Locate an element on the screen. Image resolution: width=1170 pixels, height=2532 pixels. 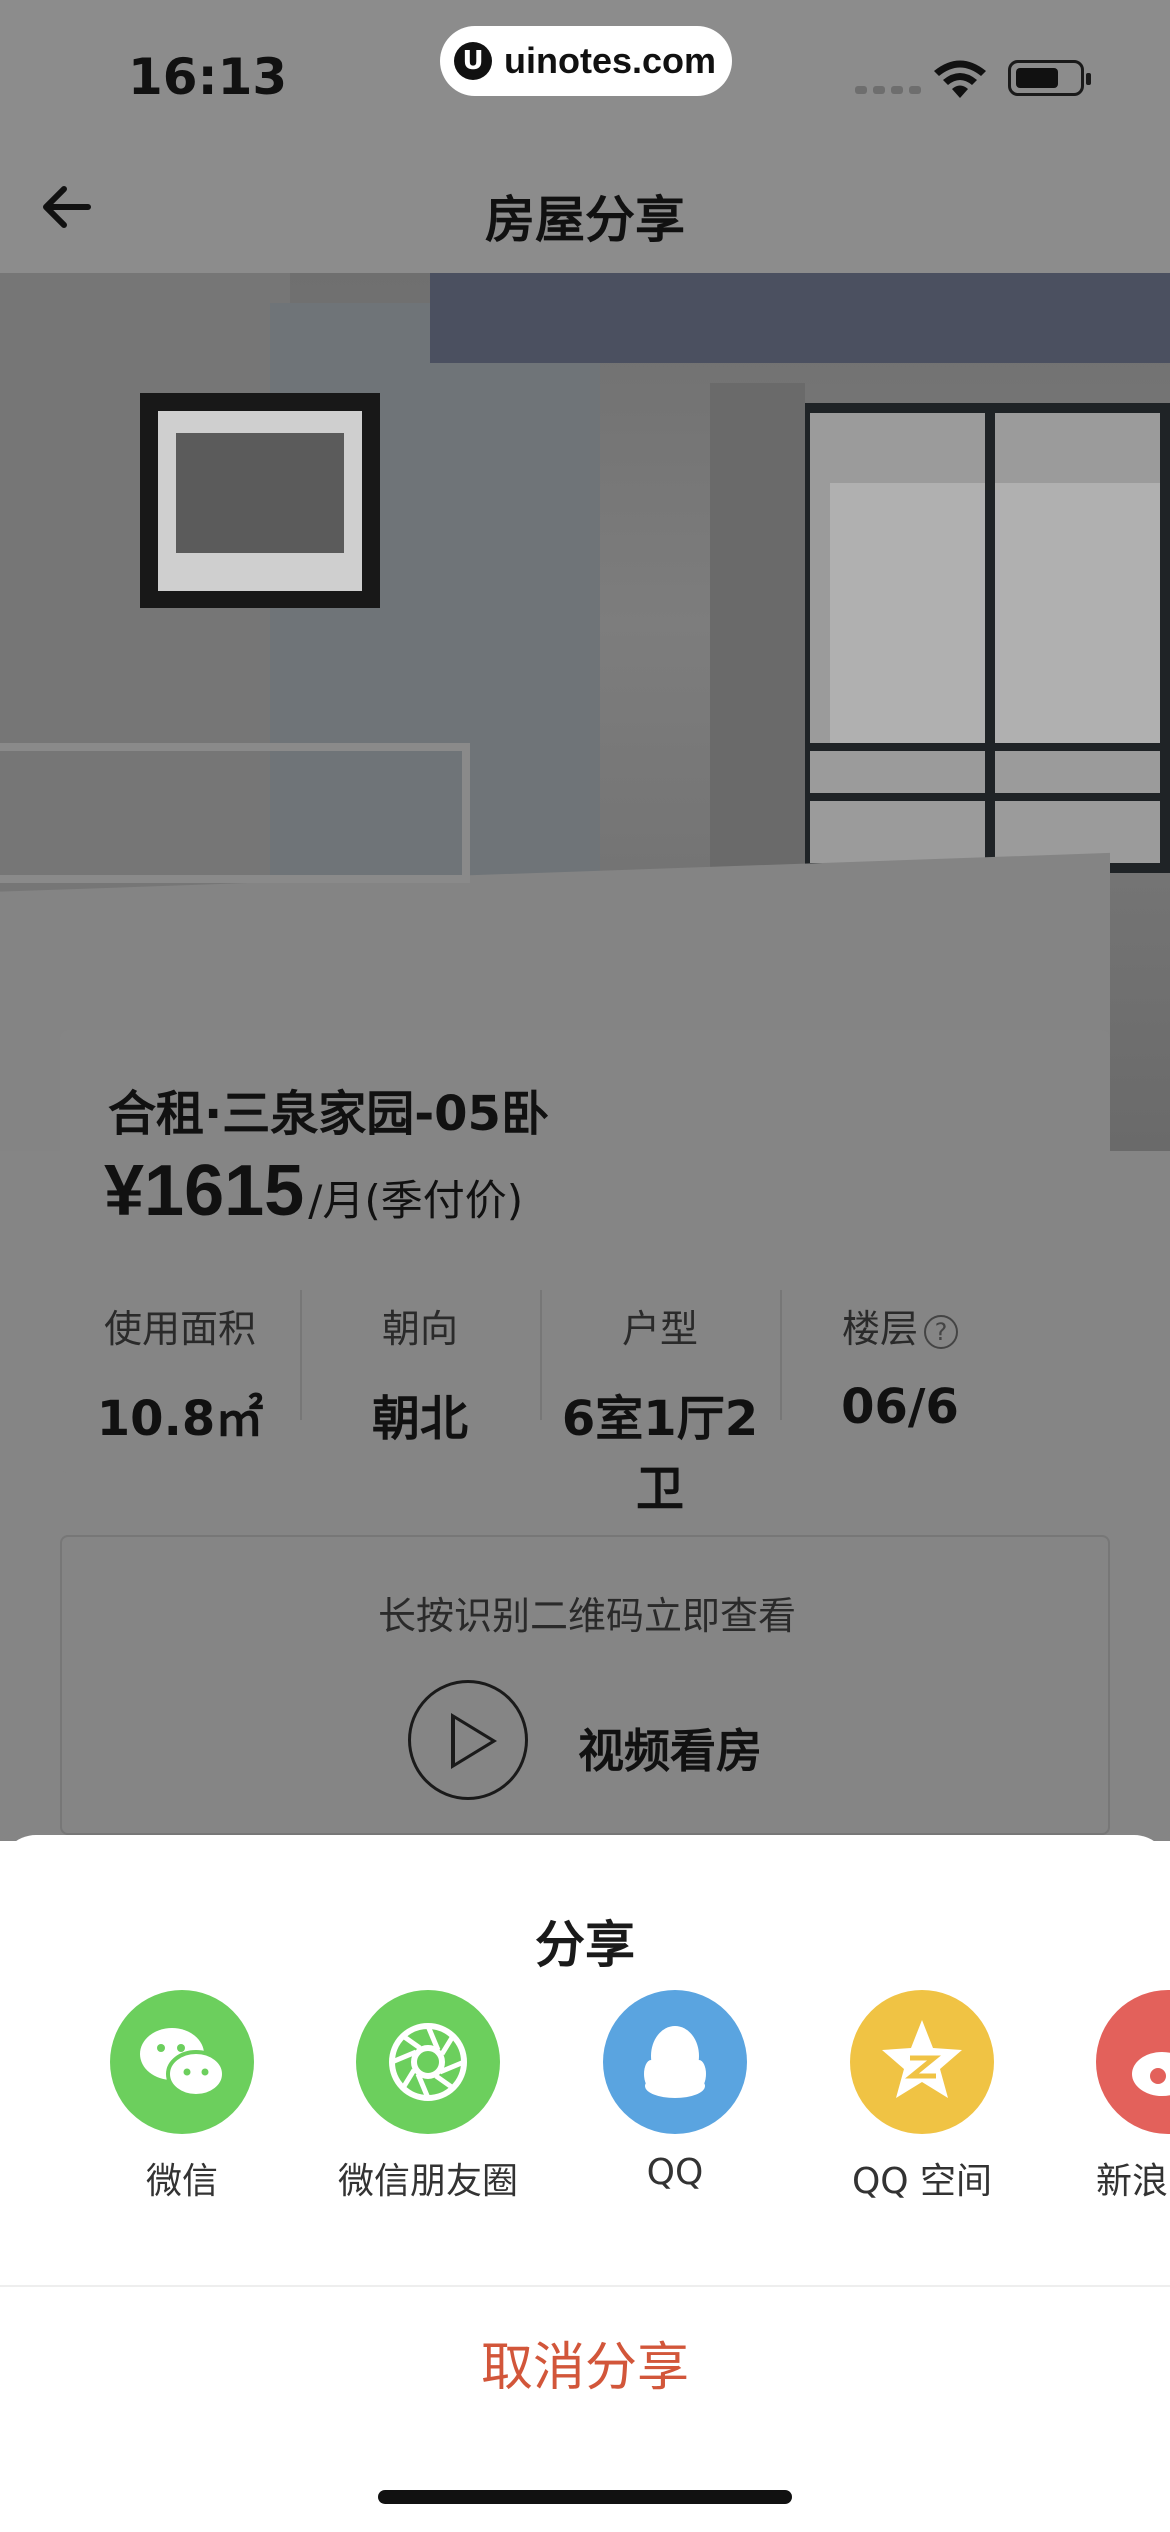
stat-value: 朝北 is located at coordinates (419, 1419).